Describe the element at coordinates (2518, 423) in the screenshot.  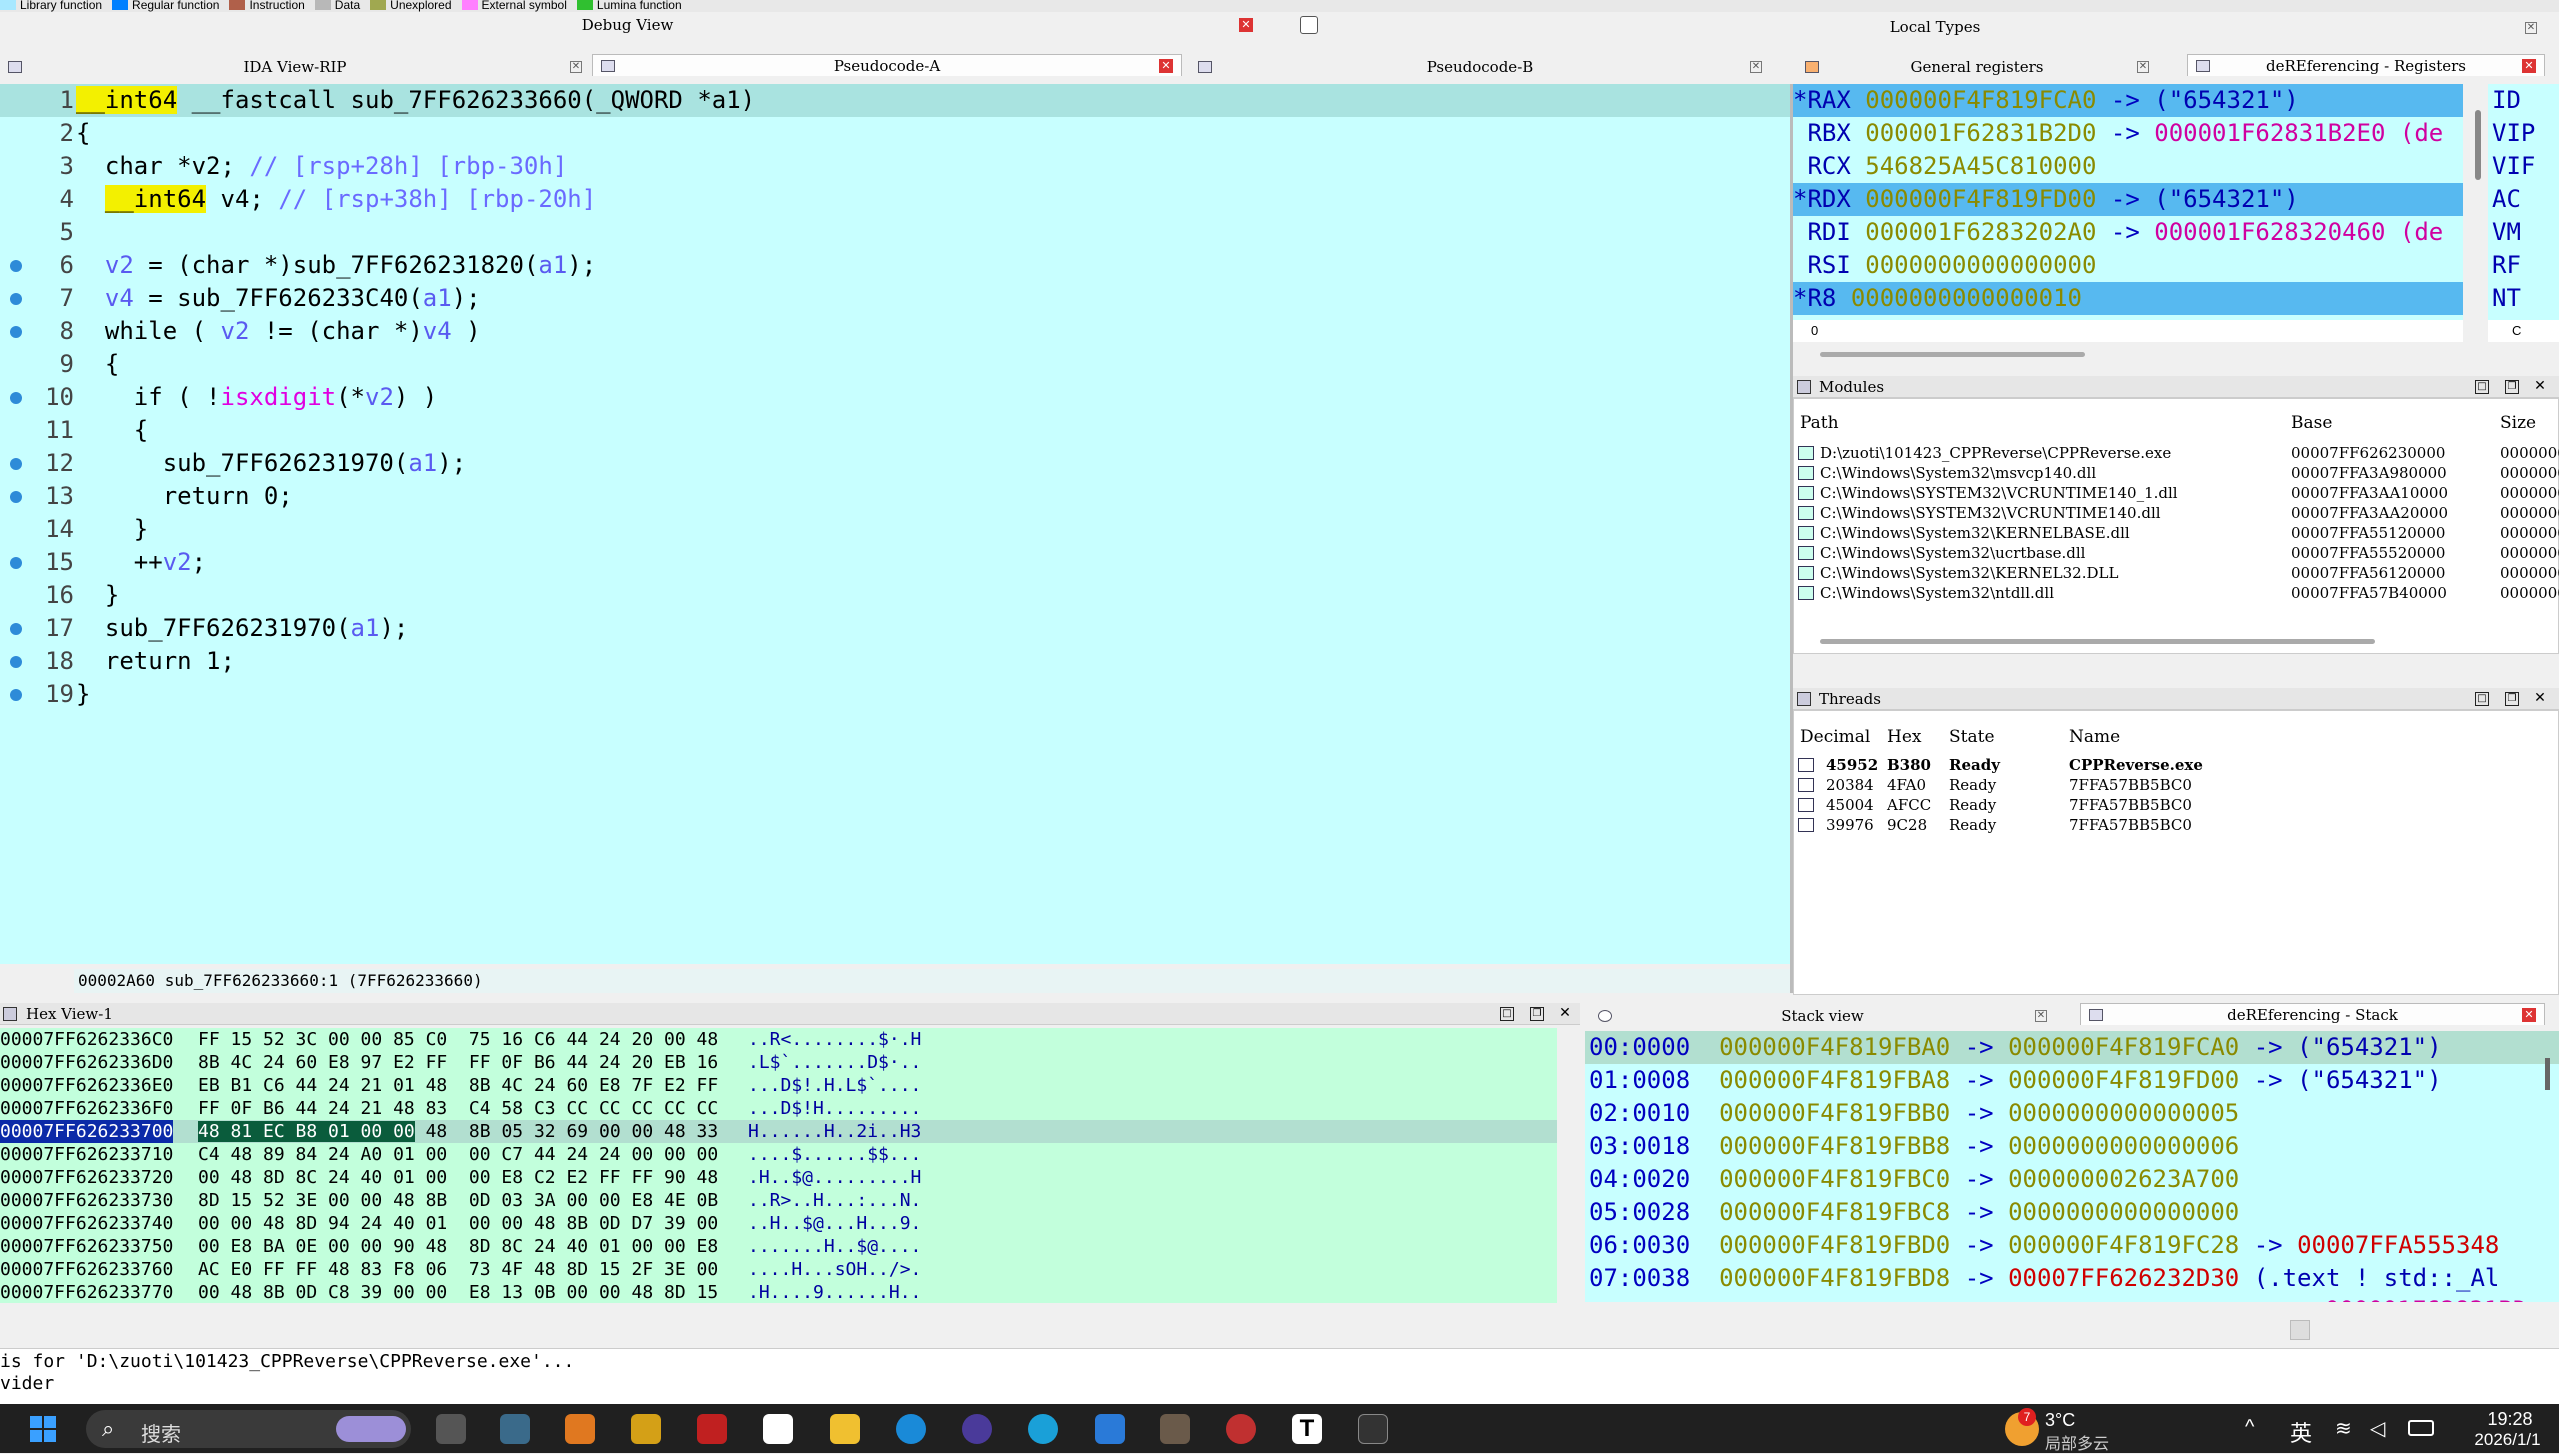
I see `col-size: Size` at that location.